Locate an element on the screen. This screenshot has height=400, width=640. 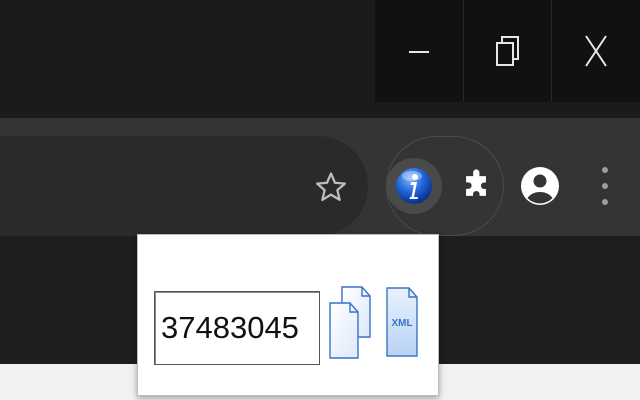
info-extension-button is located at coordinates (414, 186).